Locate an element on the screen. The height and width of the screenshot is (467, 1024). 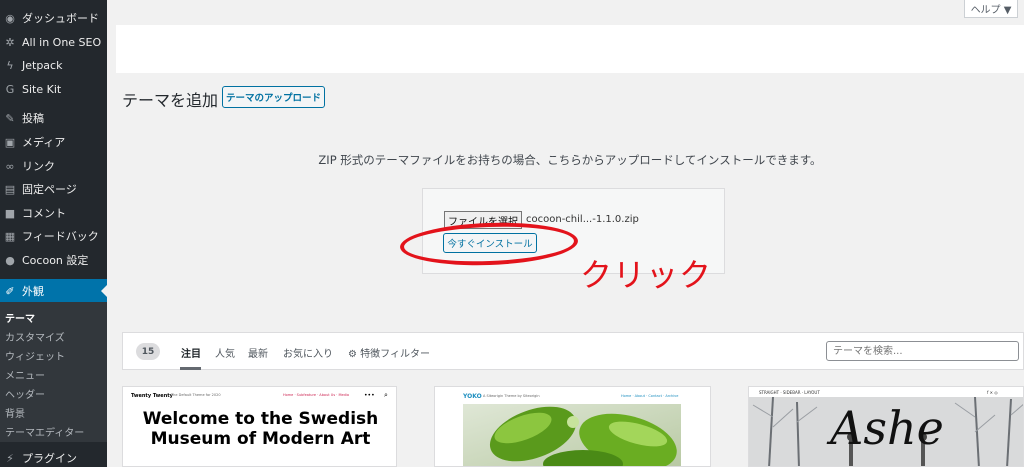
media-icon: ▣ is located at coordinates (10, 142).